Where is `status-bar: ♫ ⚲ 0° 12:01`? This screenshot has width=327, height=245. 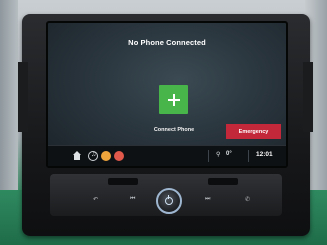
status-bar: ♫ ⚲ 0° 12:01 is located at coordinates (167, 155).